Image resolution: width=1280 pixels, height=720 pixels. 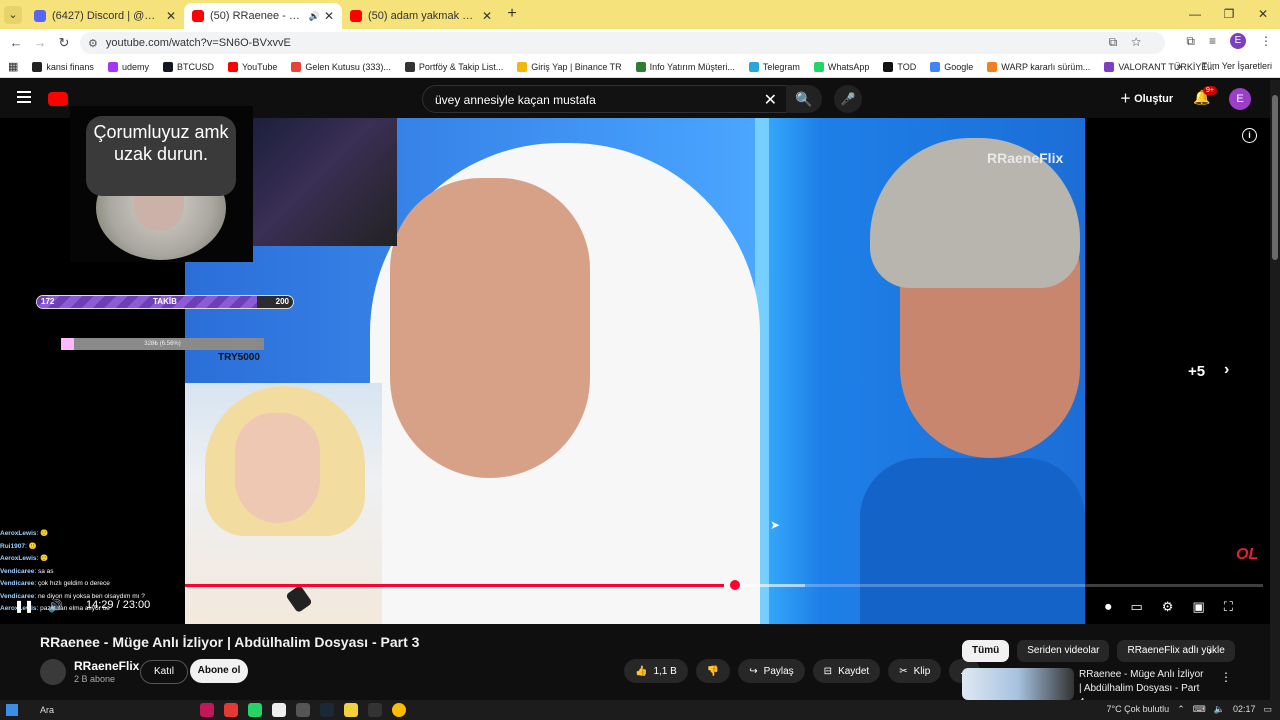 What do you see at coordinates (1176, 651) in the screenshot?
I see `chip-uploads: RRaeneFlix adlı yükle` at bounding box center [1176, 651].